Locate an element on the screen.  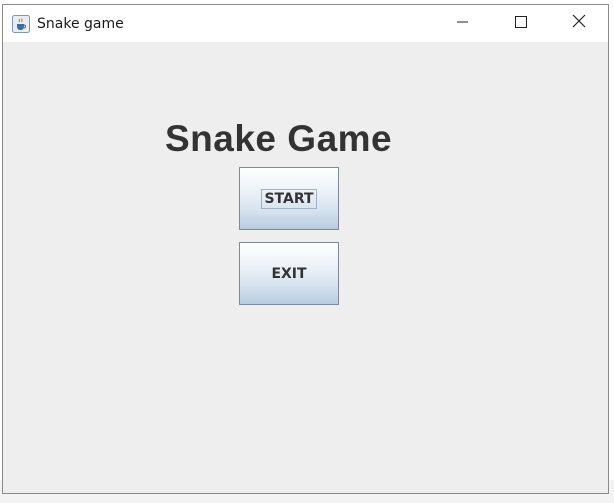
title-bar: Snake game is located at coordinates (305, 23).